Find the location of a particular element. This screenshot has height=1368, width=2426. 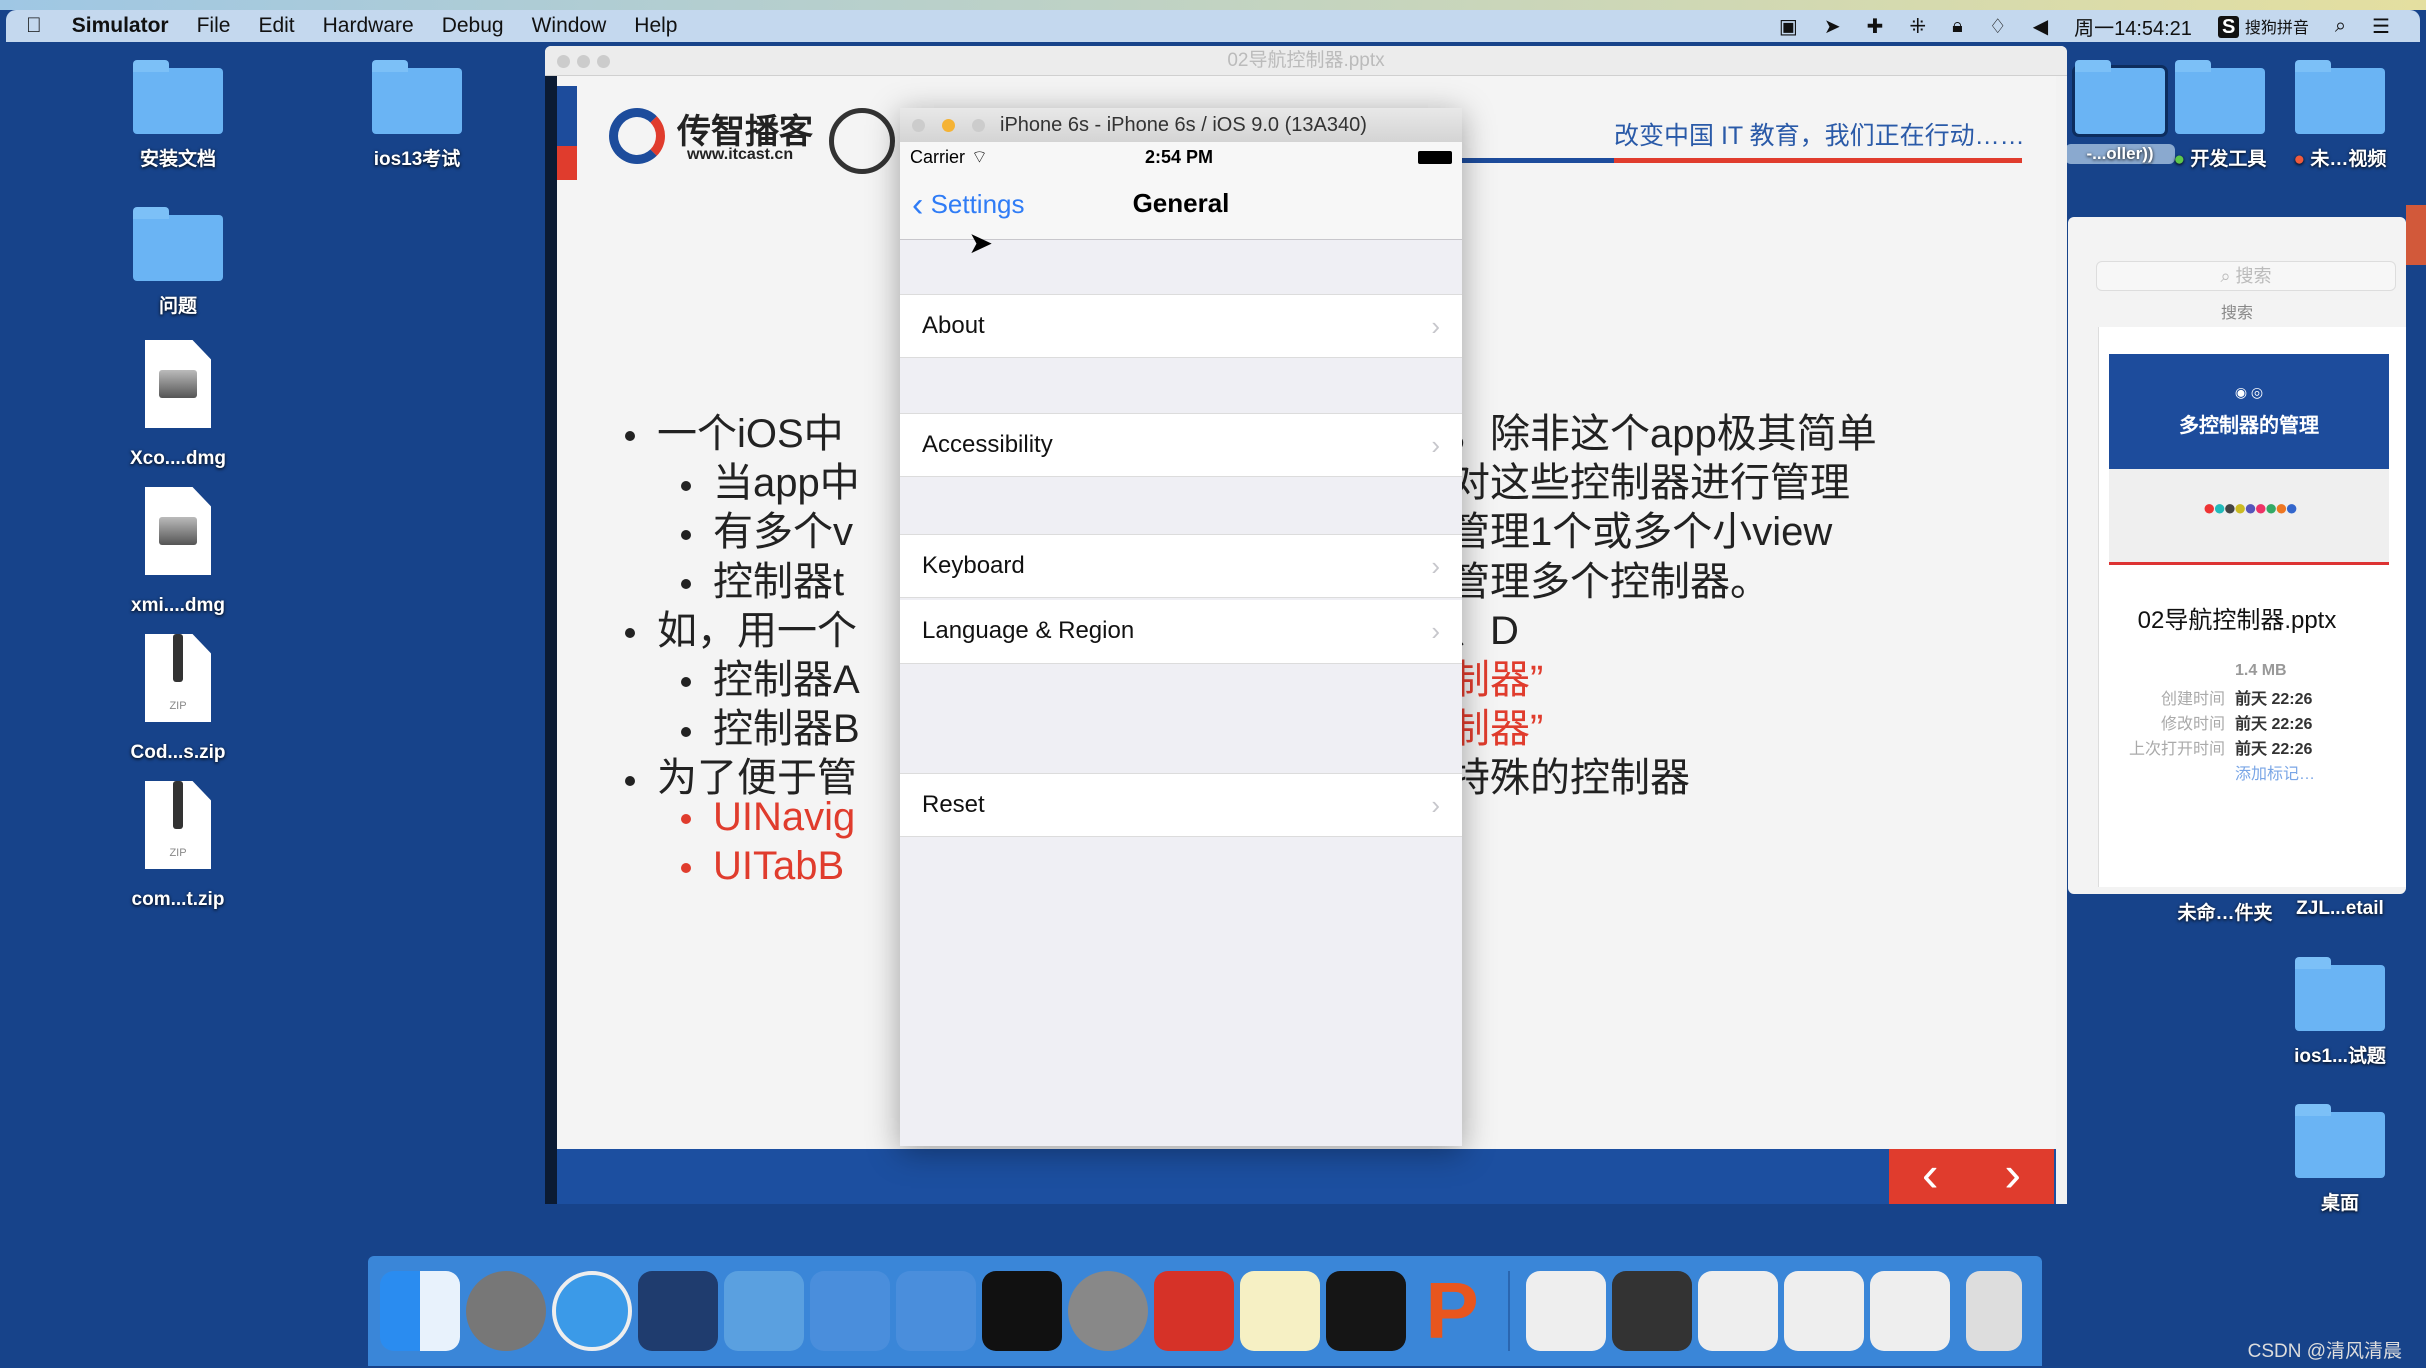

trash-icon is located at coordinates (1994, 1311).